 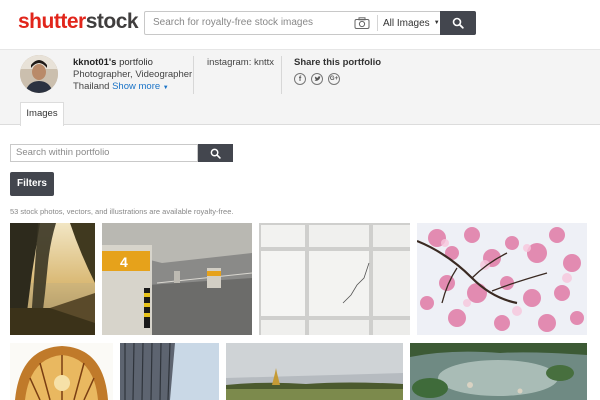 I want to click on svg-text: 4, so click(x=124, y=262).